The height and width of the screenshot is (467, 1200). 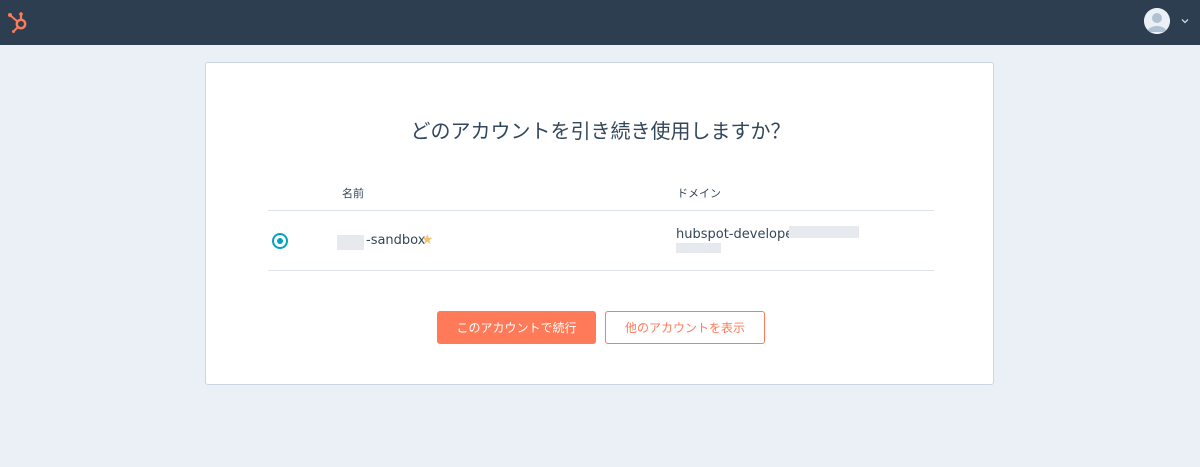 I want to click on column-header-name: 名前, so click(x=353, y=193).